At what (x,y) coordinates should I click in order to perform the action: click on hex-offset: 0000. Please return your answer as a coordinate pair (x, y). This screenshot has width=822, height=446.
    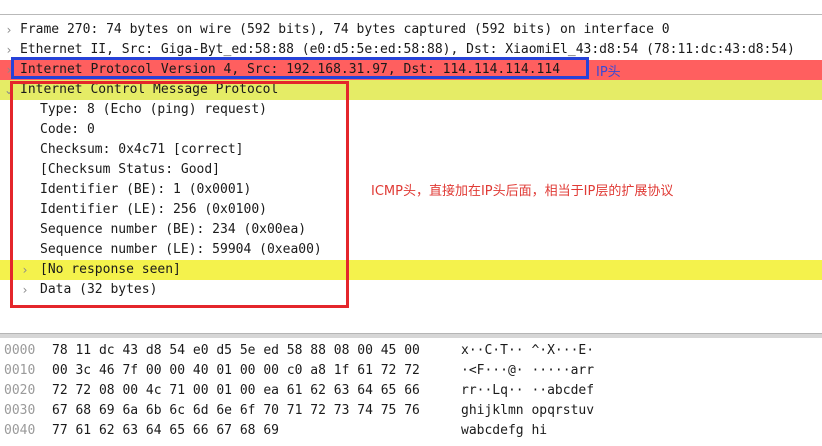
    Looking at the image, I should click on (20, 350).